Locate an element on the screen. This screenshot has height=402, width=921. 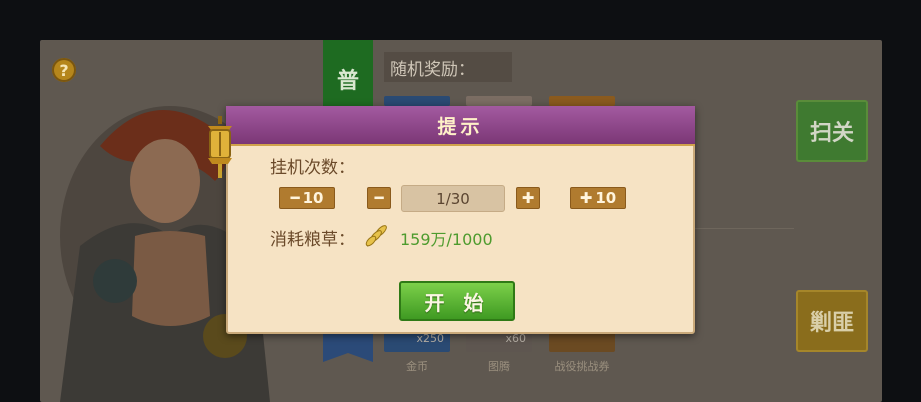
sweep-button: 扫关 is located at coordinates (832, 131).